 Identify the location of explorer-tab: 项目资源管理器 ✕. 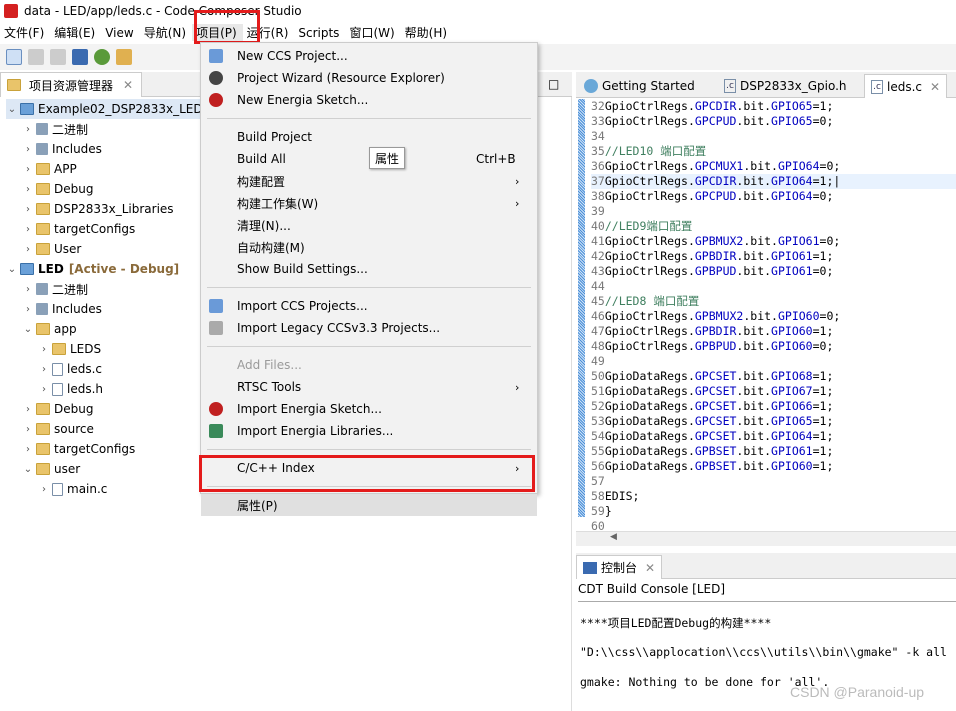
(71, 84).